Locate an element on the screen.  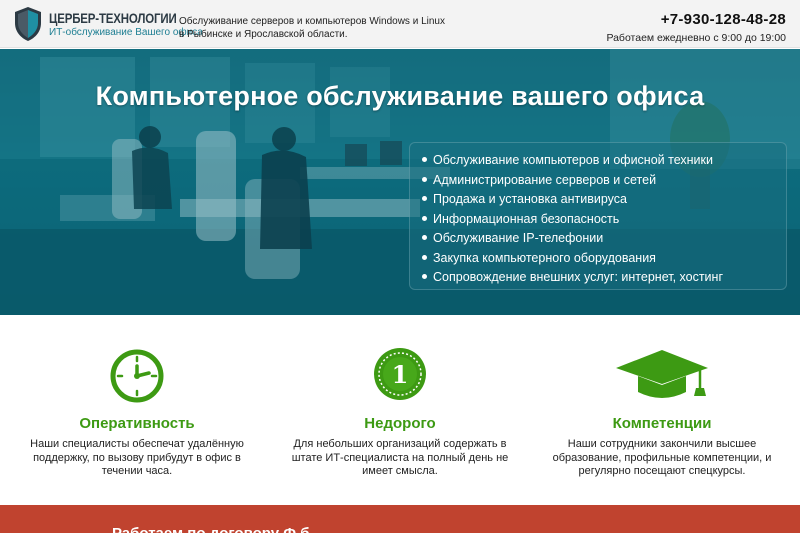
contract-banner: Работаем по договору Ф б is located at coordinates (400, 519).